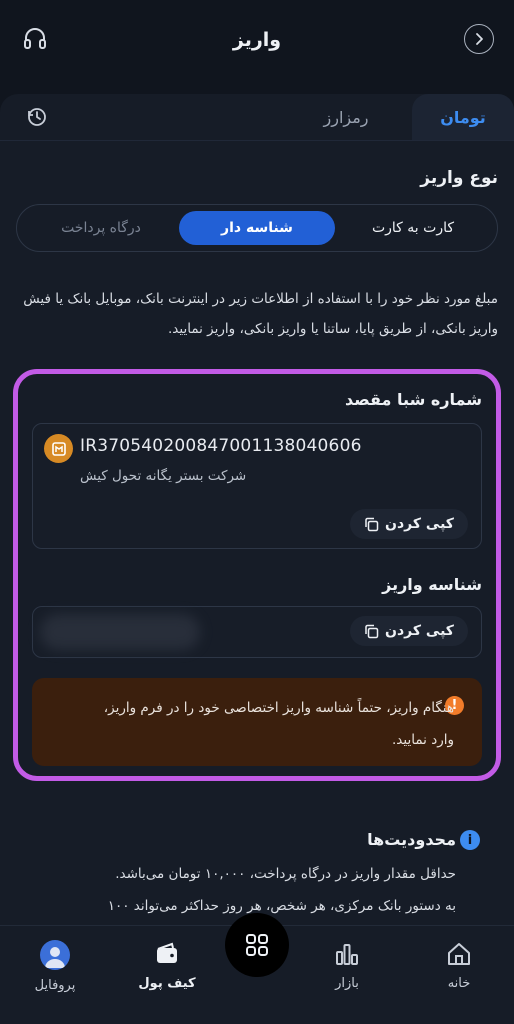 This screenshot has height=1024, width=514. I want to click on deposit-type-selector: کارت به کارت شناسه دار درگاه پرداخت, so click(257, 228).